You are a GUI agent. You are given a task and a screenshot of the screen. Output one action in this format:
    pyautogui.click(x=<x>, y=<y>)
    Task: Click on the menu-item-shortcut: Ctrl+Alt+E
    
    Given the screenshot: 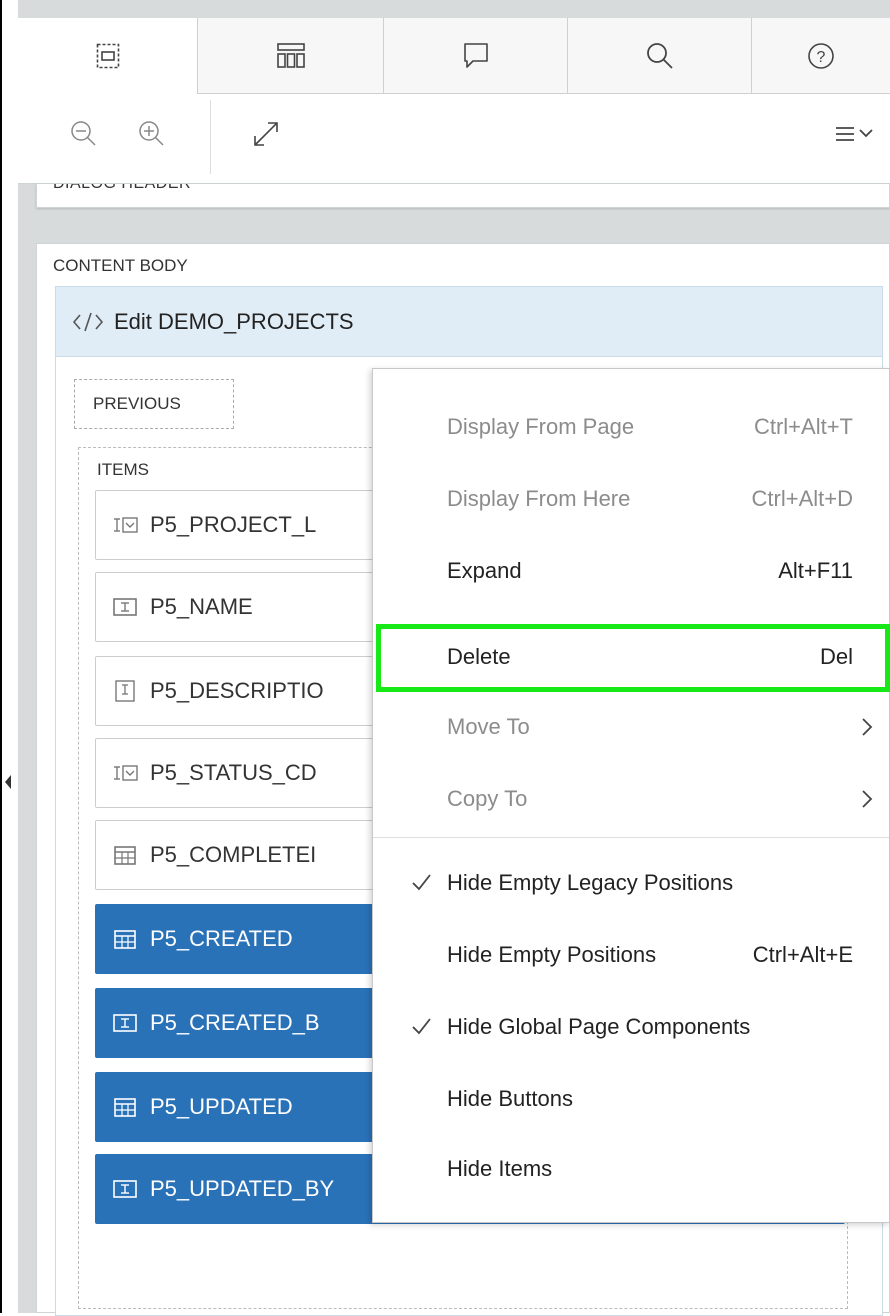 What is the action you would take?
    pyautogui.click(x=802, y=954)
    